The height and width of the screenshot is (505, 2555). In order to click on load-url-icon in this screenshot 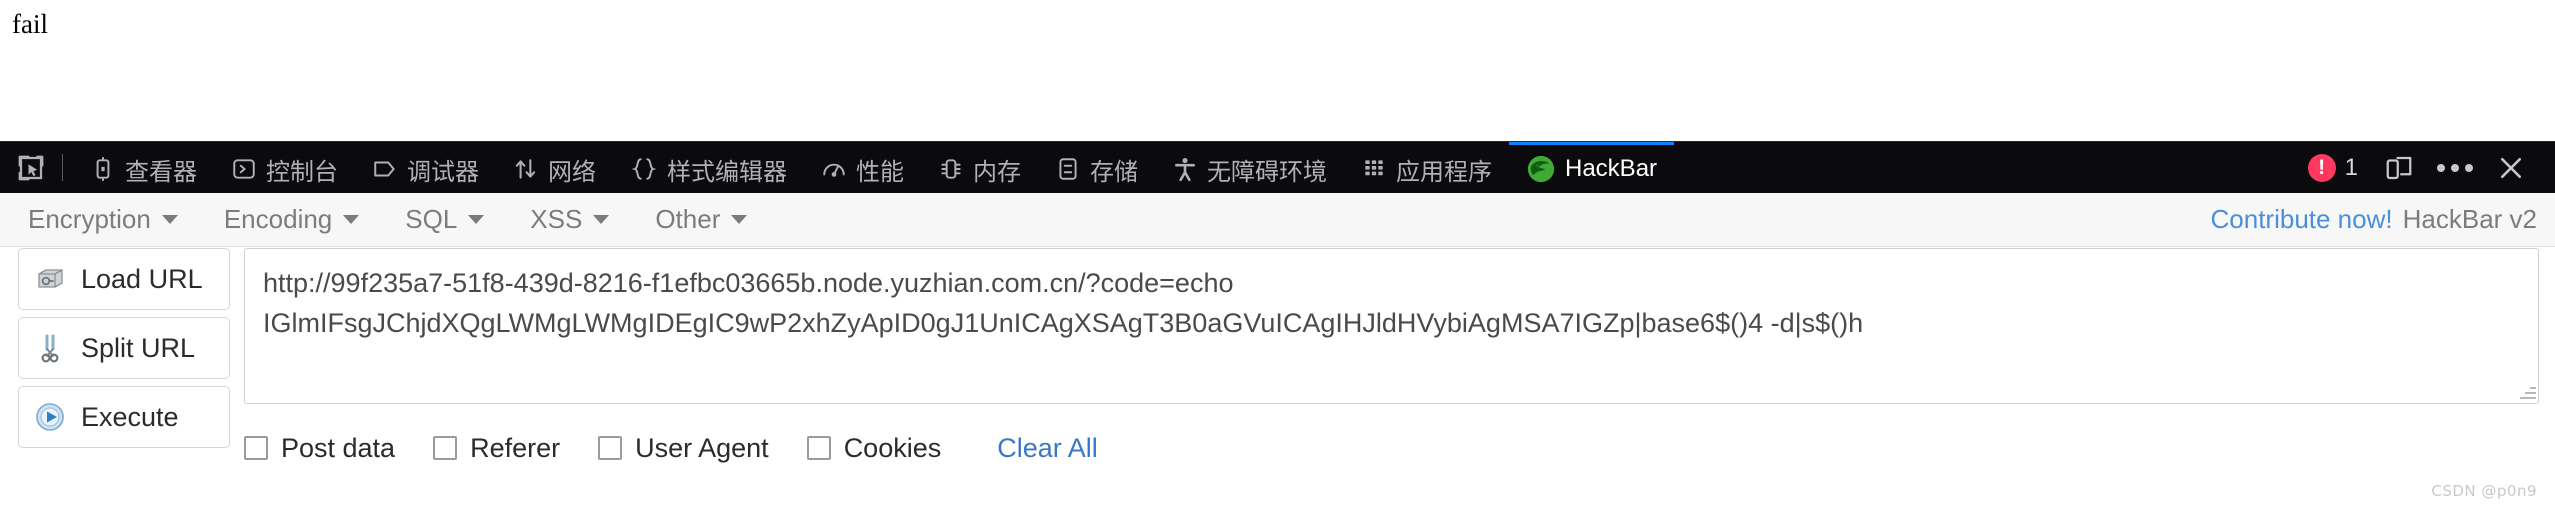, I will do `click(50, 279)`.